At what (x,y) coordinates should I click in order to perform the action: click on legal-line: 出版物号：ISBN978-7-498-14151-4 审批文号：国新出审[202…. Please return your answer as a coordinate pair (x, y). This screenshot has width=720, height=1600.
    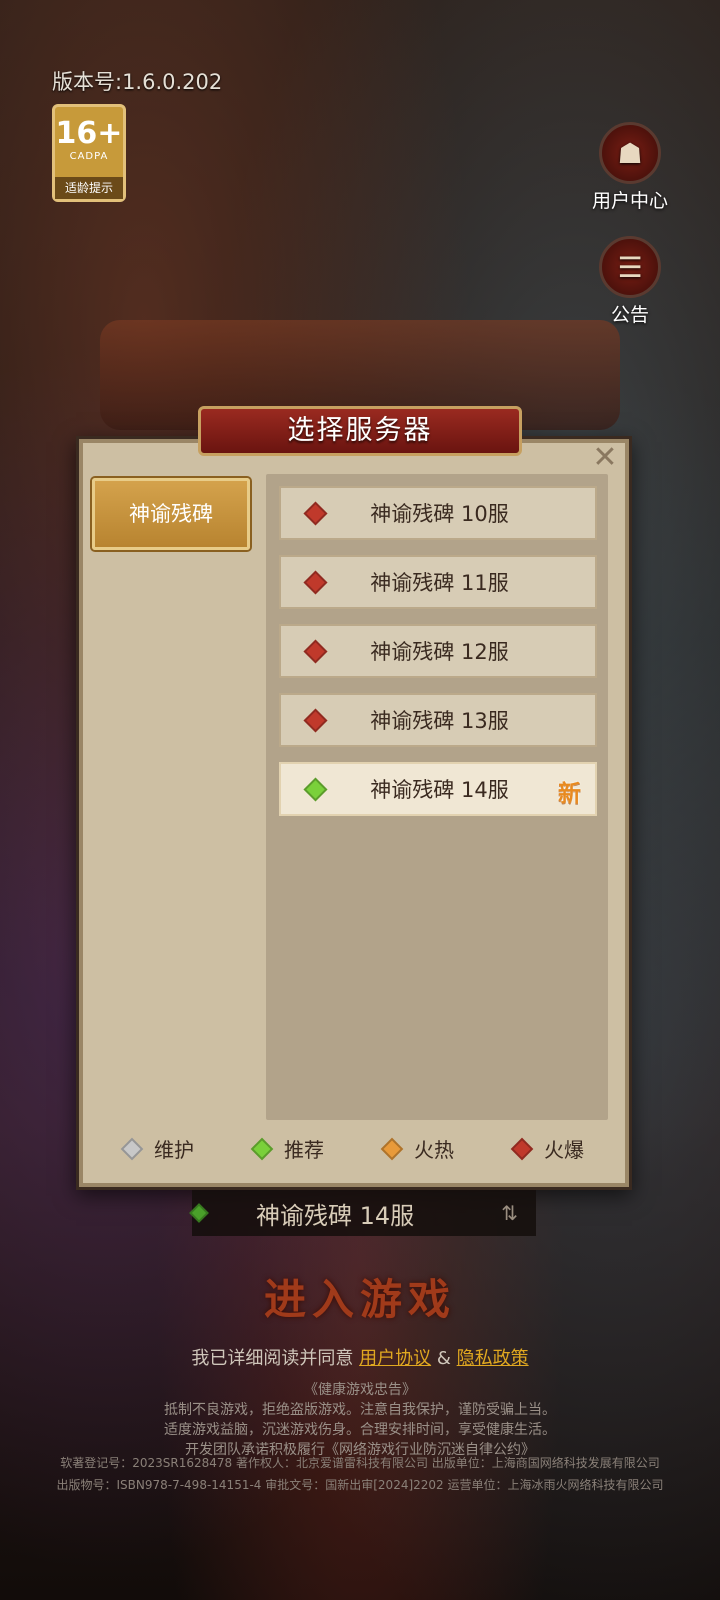
    Looking at the image, I should click on (360, 1485).